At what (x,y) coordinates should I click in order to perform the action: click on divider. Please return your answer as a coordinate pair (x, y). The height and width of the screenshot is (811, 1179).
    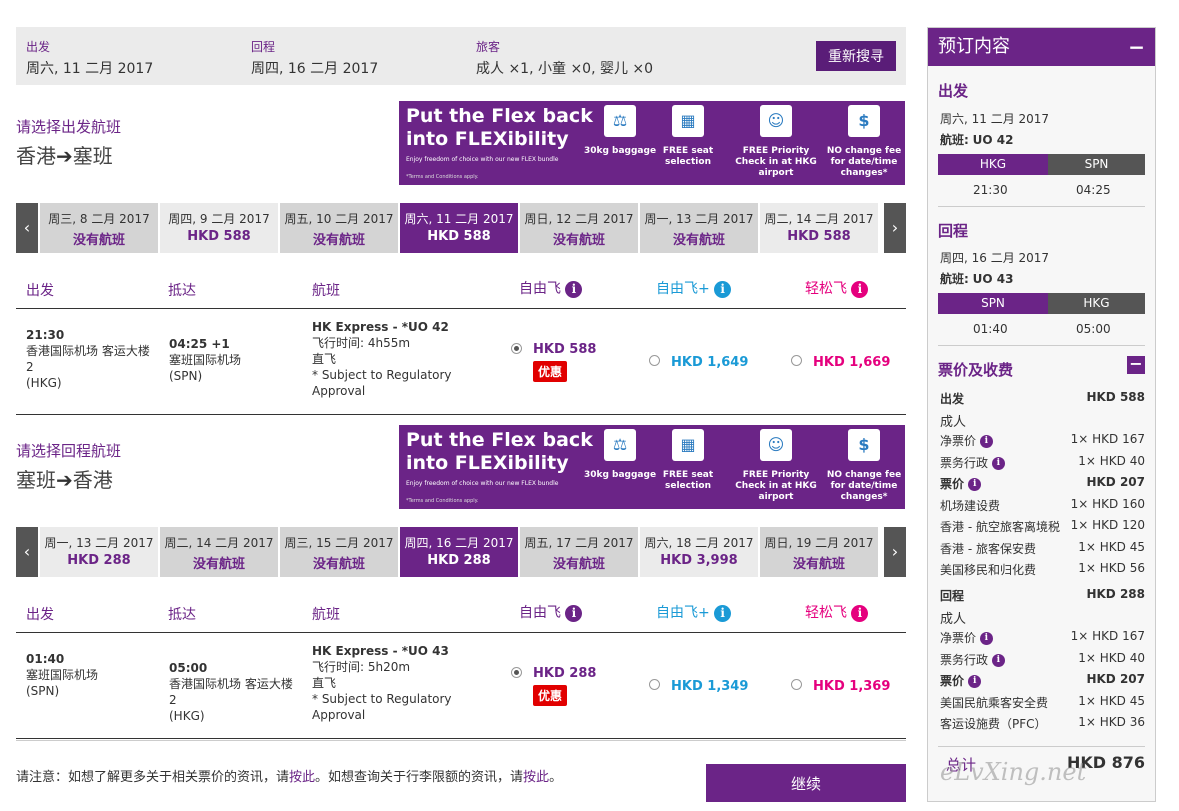
    Looking at the image, I should click on (461, 740).